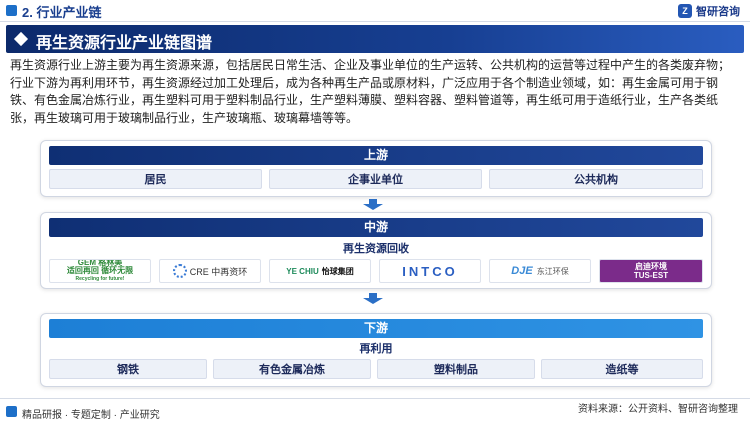 The height and width of the screenshot is (423, 750). Describe the element at coordinates (376, 168) in the screenshot. I see `upstream-panel: 上游 居民 企事业单位 公共机构` at that location.